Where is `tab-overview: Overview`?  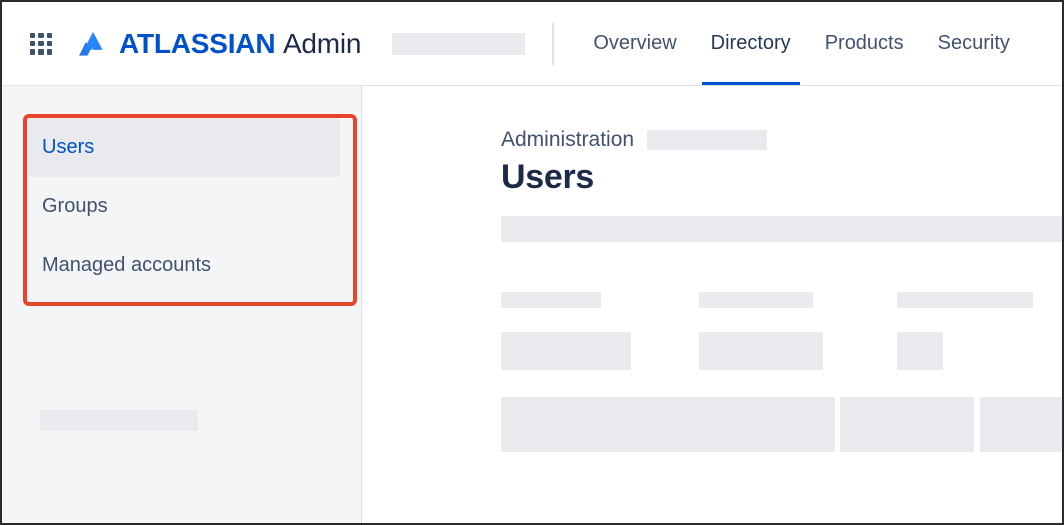
tab-overview: Overview is located at coordinates (634, 43).